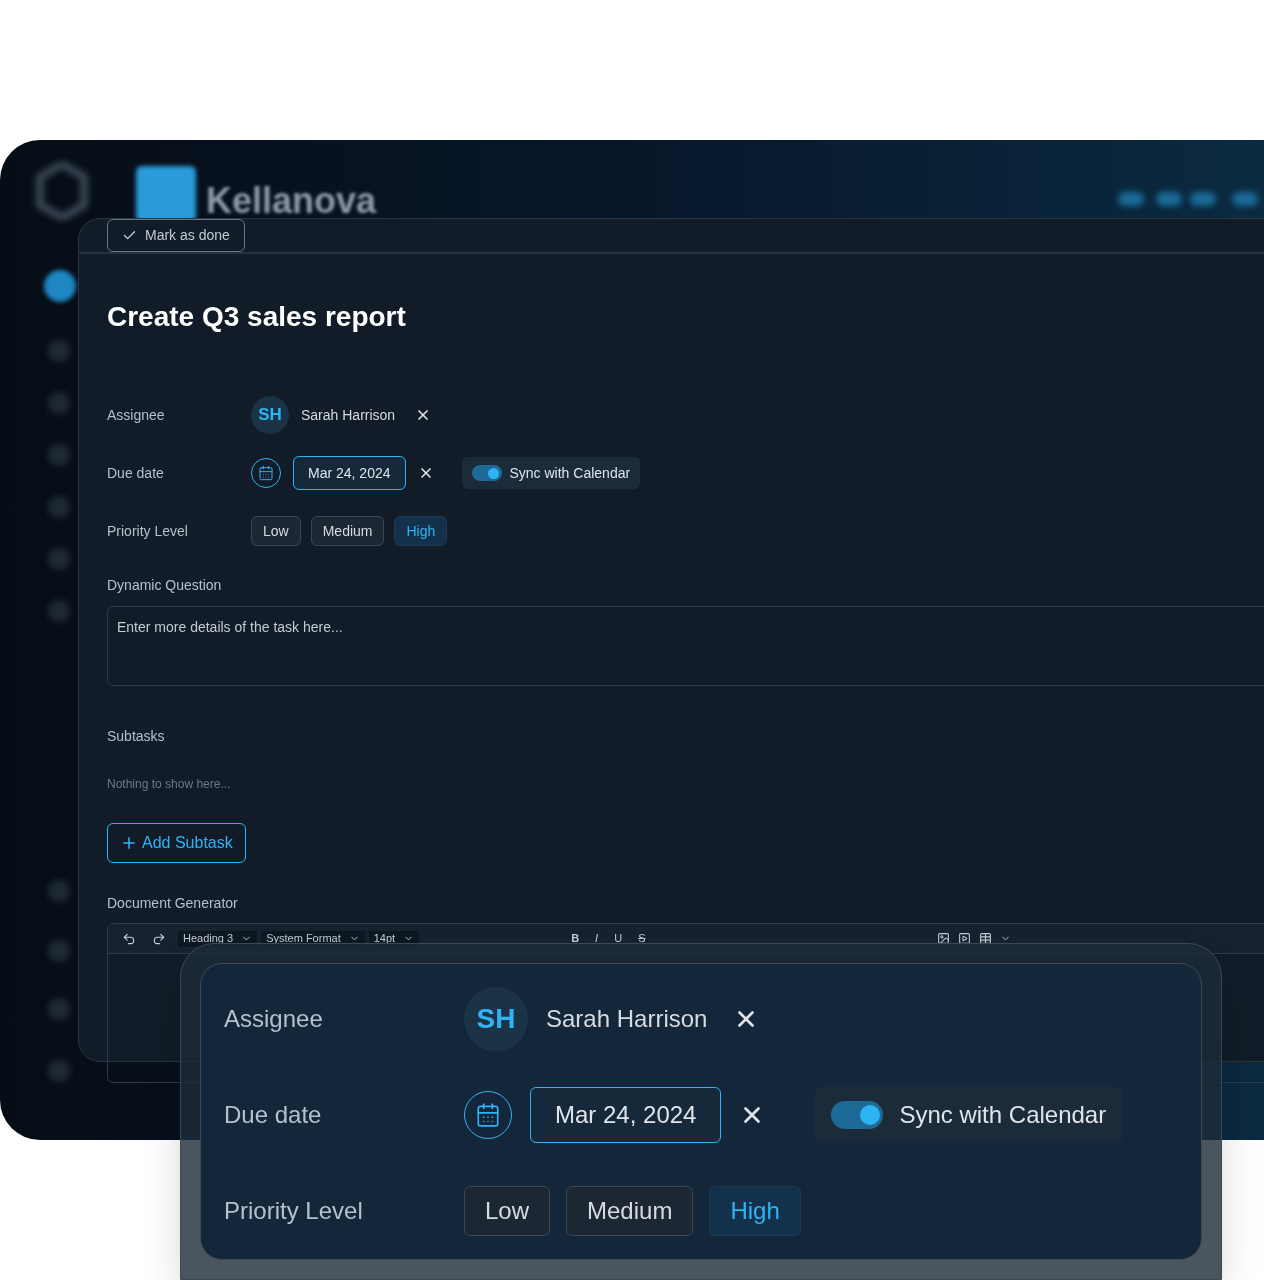 Image resolution: width=1264 pixels, height=1280 pixels. Describe the element at coordinates (129, 843) in the screenshot. I see `plus-icon` at that location.